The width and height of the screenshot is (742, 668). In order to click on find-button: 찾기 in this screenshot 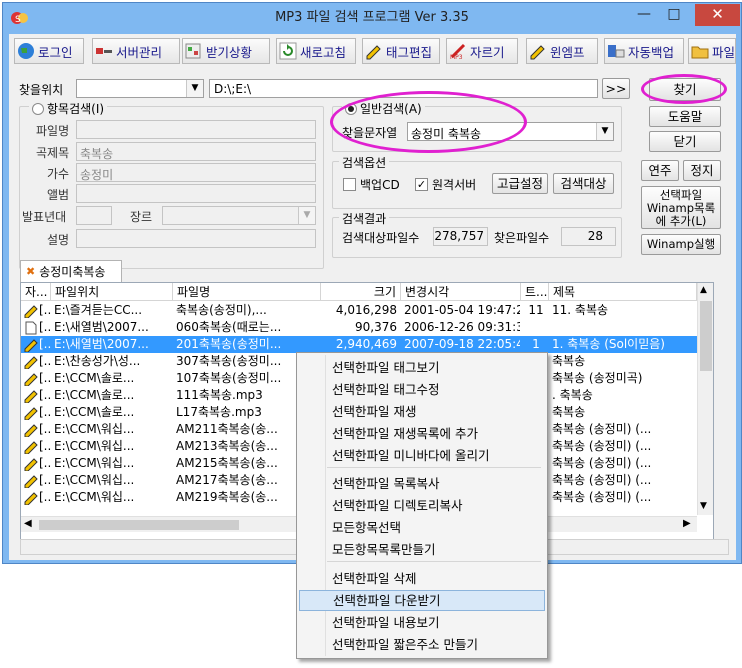, I will do `click(685, 89)`.